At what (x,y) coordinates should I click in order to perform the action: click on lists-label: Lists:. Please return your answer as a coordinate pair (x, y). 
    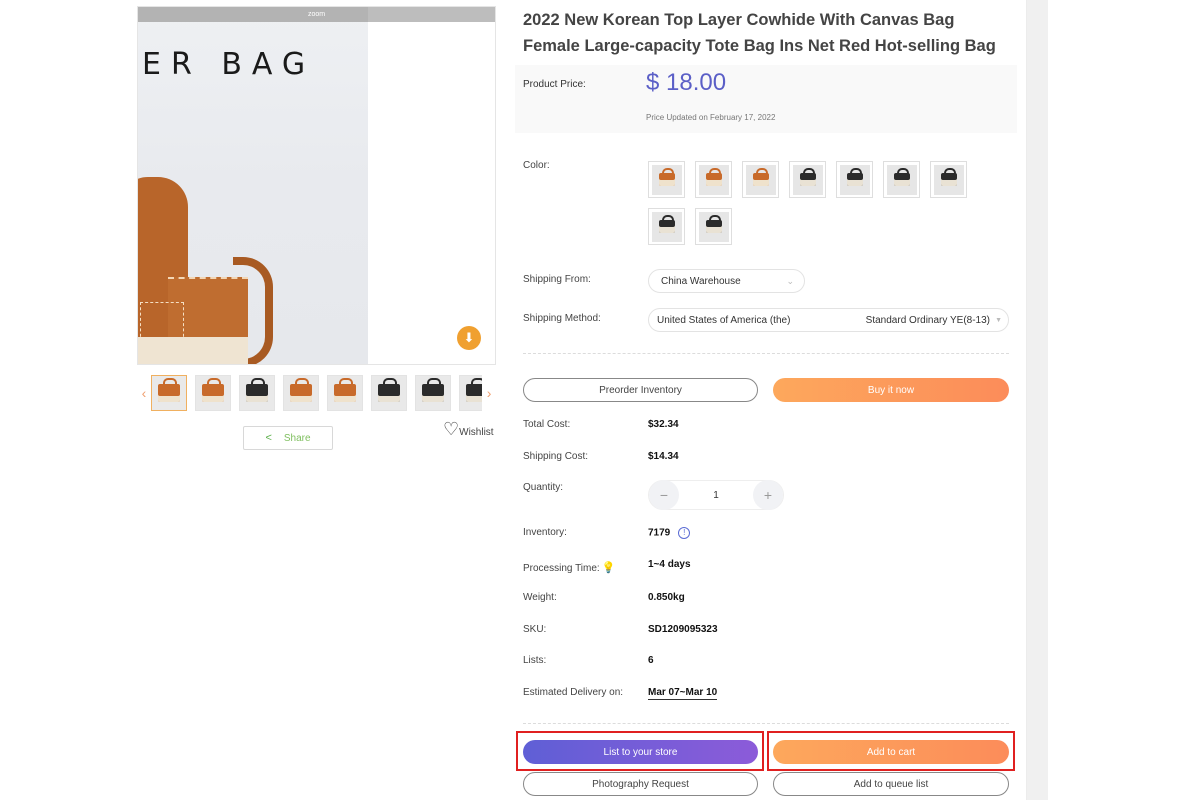
    Looking at the image, I should click on (535, 660).